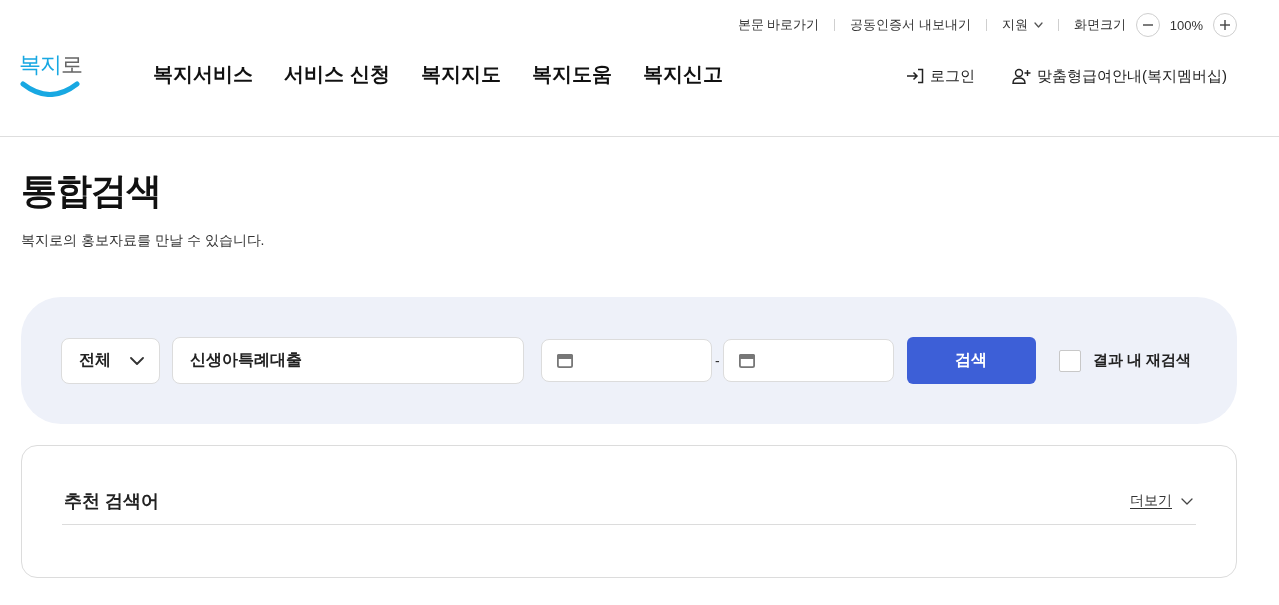 The image size is (1279, 605). Describe the element at coordinates (1069, 360) in the screenshot. I see `checkbox` at that location.